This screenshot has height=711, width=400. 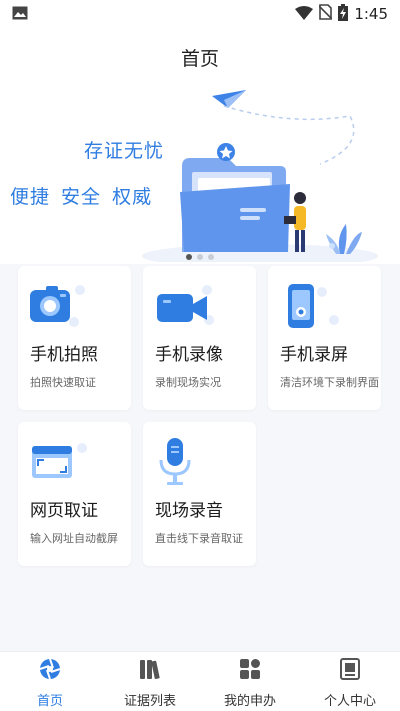 I want to click on wifi-icon, so click(x=304, y=14).